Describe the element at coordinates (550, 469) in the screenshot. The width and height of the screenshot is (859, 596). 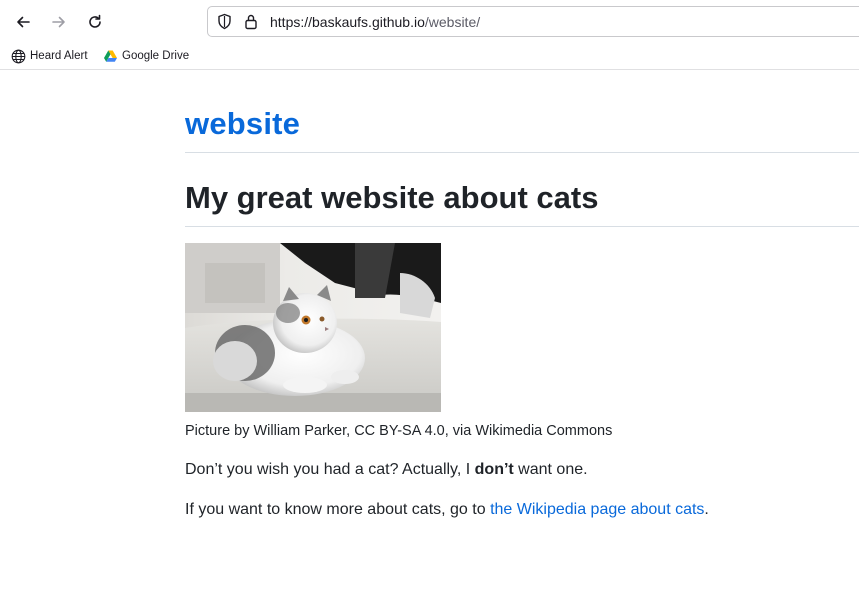
I see `para1-text-after: want one.` at that location.